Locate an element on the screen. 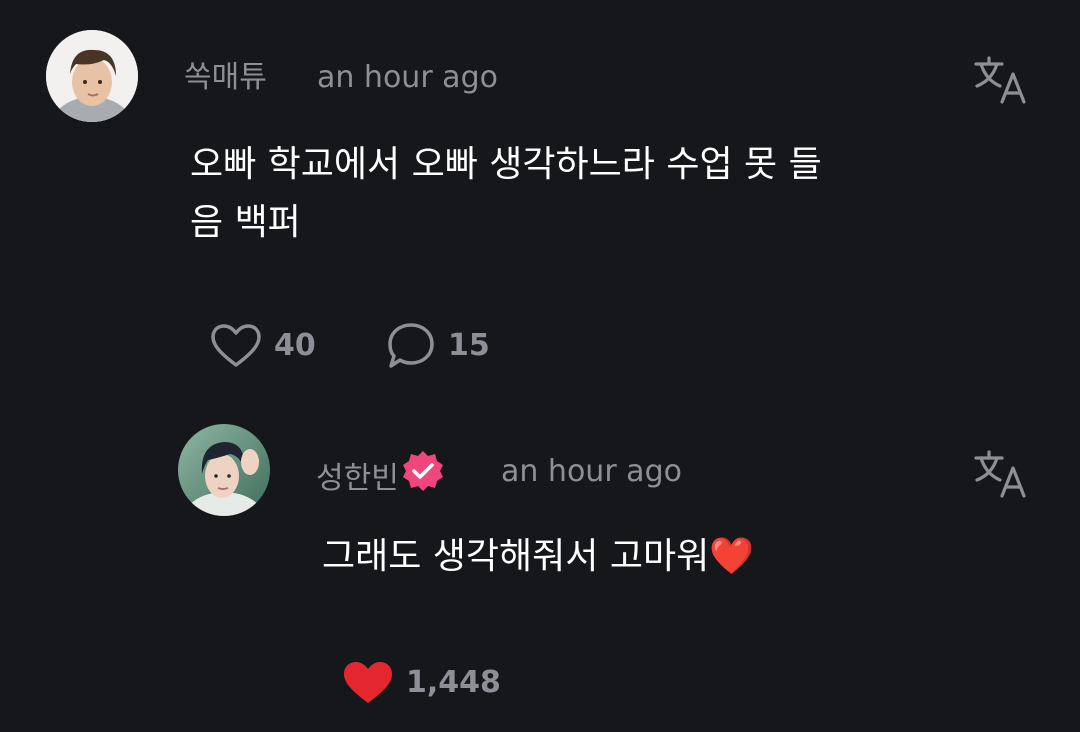 The width and height of the screenshot is (1080, 732). child-avatar-image is located at coordinates (92, 76).